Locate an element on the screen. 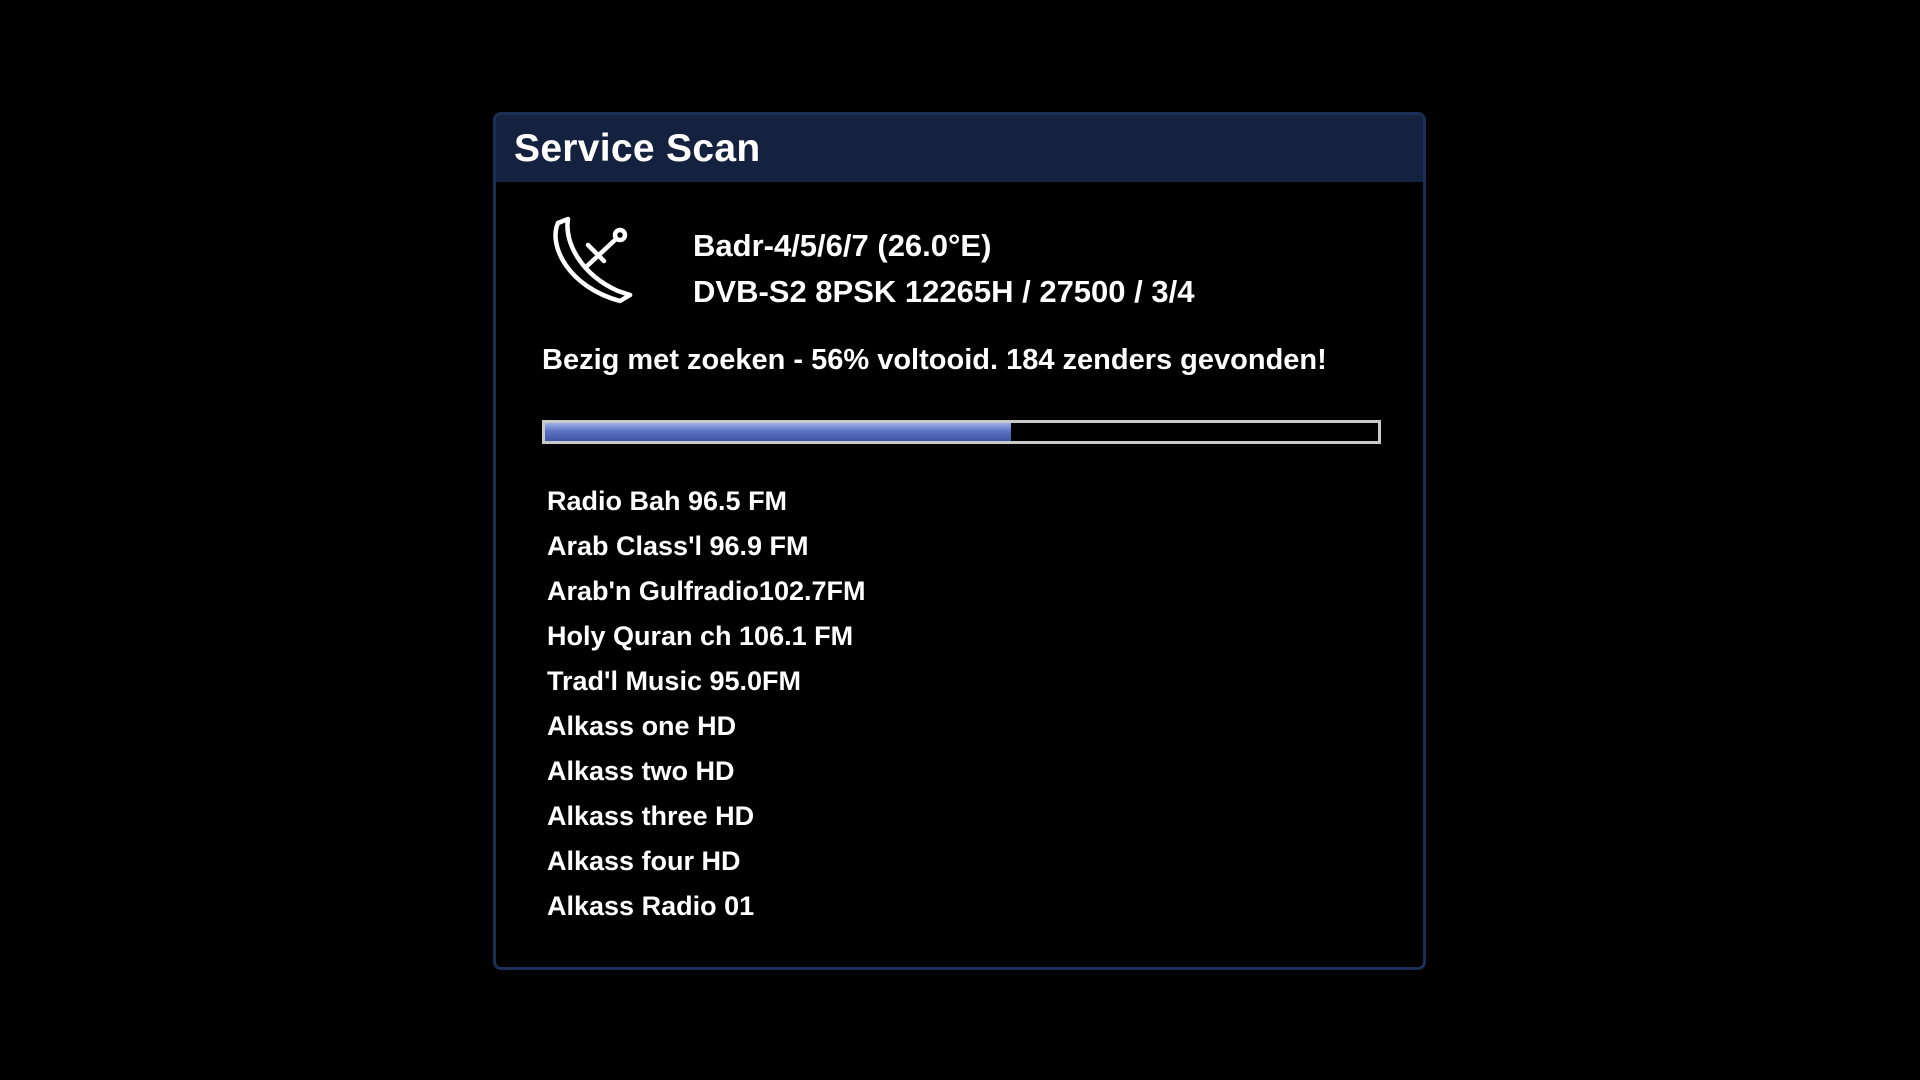  transponder-info: DVB-S2 8PSK 12265H / 27500 / 3/4 is located at coordinates (944, 291).